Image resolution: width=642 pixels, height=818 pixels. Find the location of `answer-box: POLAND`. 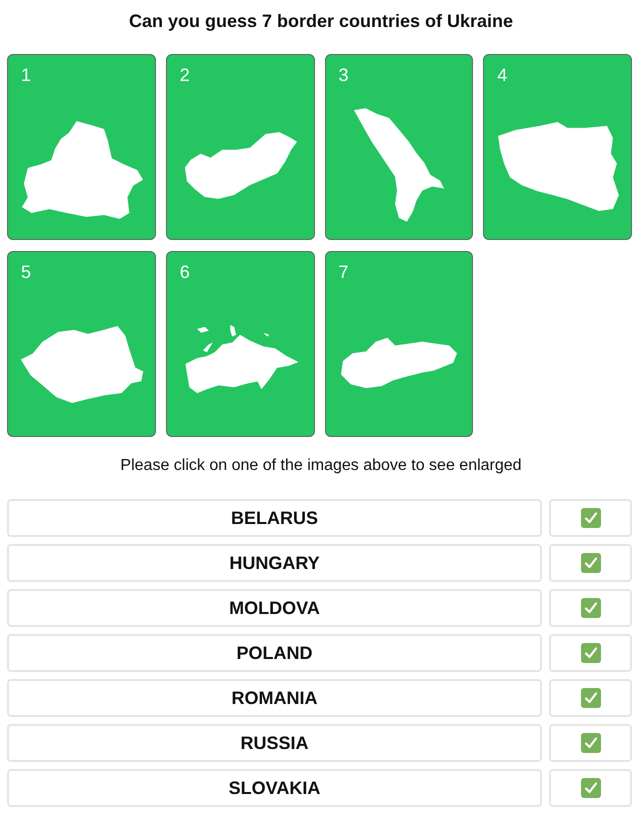

answer-box: POLAND is located at coordinates (274, 653).